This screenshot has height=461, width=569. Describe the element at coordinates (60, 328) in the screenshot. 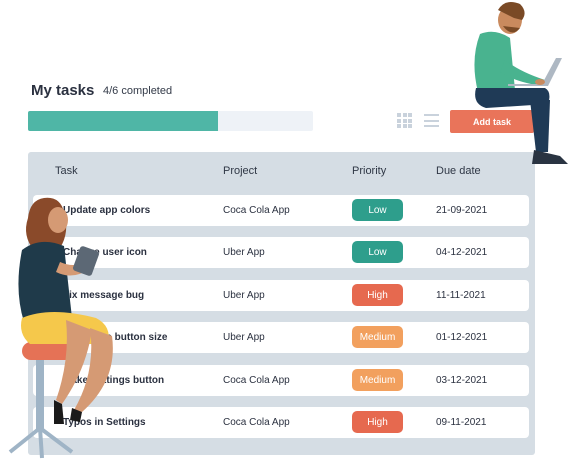

I see `woman-with-tablet-illustration` at that location.